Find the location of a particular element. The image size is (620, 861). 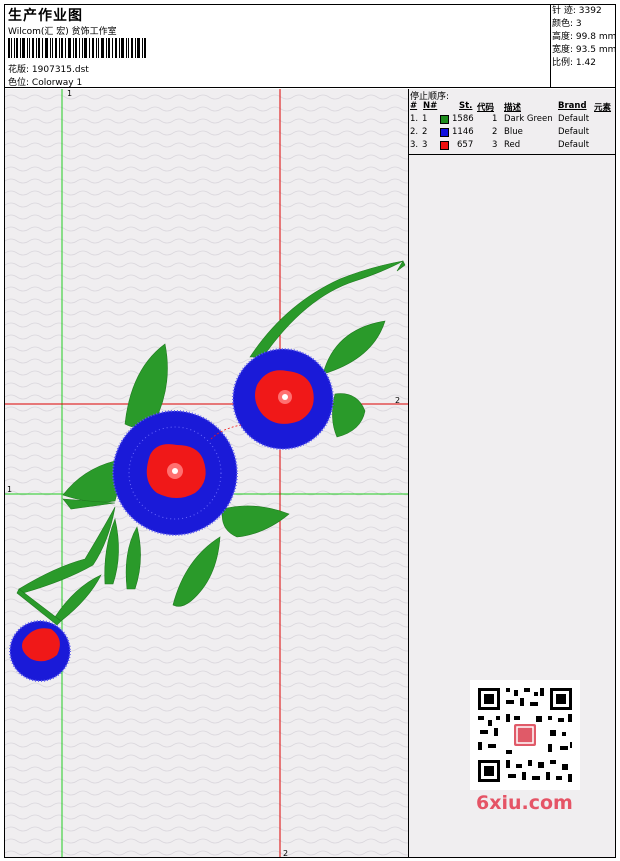

table-header-row: # N# St. 代码 描述 Brand 元素 is located at coordinates (512, 106).